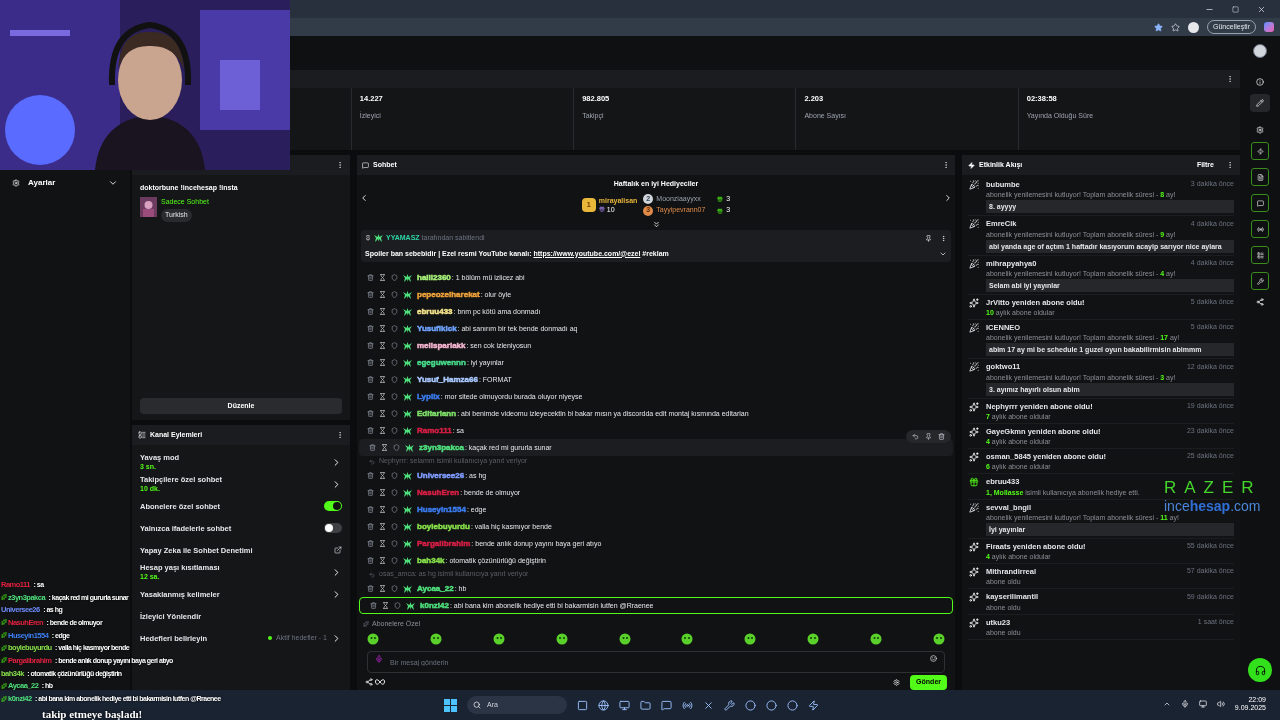  I want to click on collapse-icon, so click(656, 224).